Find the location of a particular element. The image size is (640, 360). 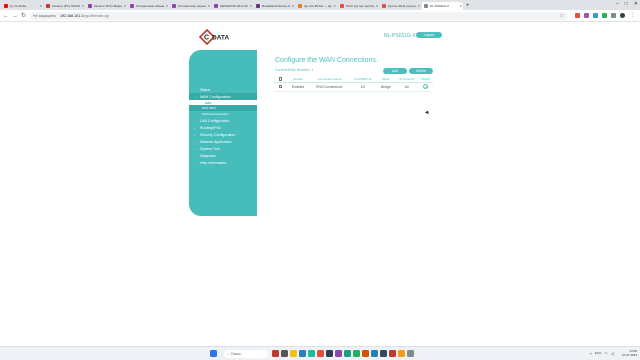

clock: 13:06 10.07.2024 is located at coordinates (629, 353).